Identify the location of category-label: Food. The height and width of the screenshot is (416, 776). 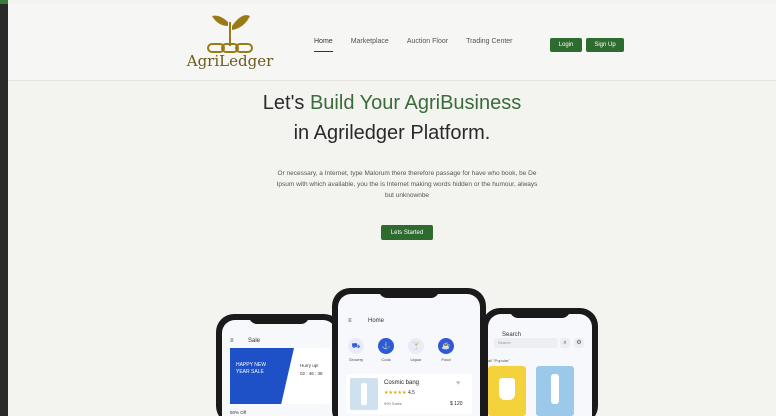
(446, 359).